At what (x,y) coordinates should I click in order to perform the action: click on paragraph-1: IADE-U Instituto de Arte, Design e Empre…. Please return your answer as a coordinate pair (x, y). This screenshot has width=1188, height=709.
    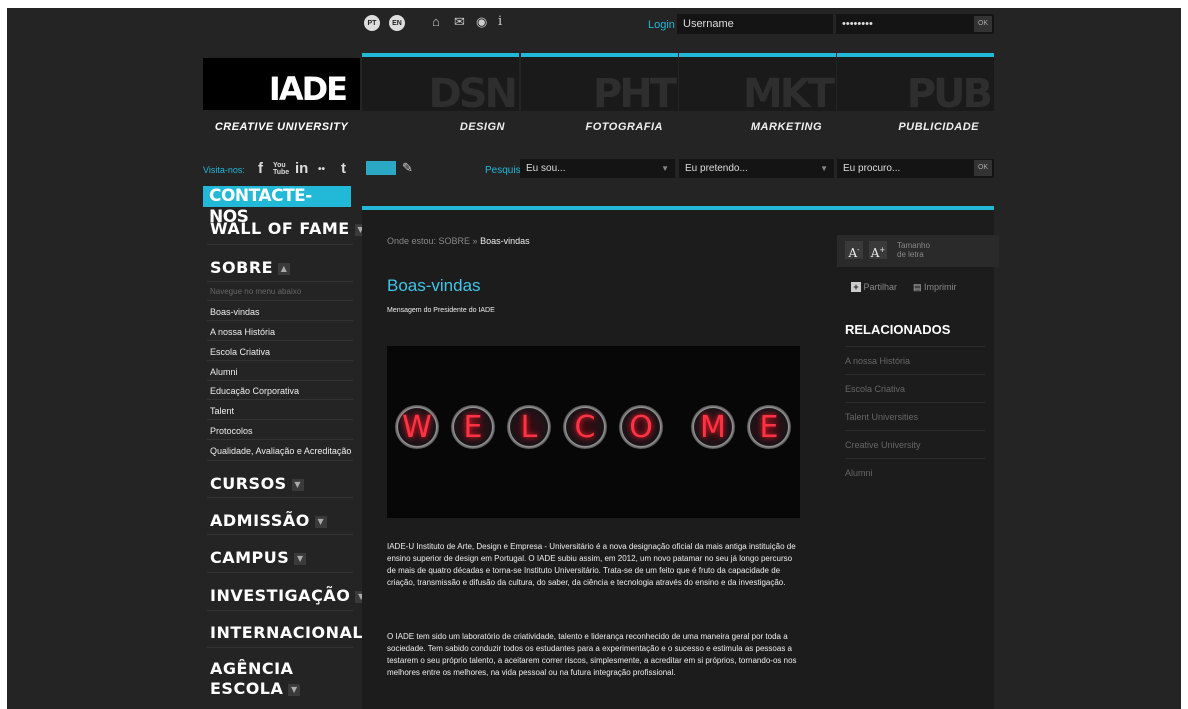
    Looking at the image, I should click on (591, 564).